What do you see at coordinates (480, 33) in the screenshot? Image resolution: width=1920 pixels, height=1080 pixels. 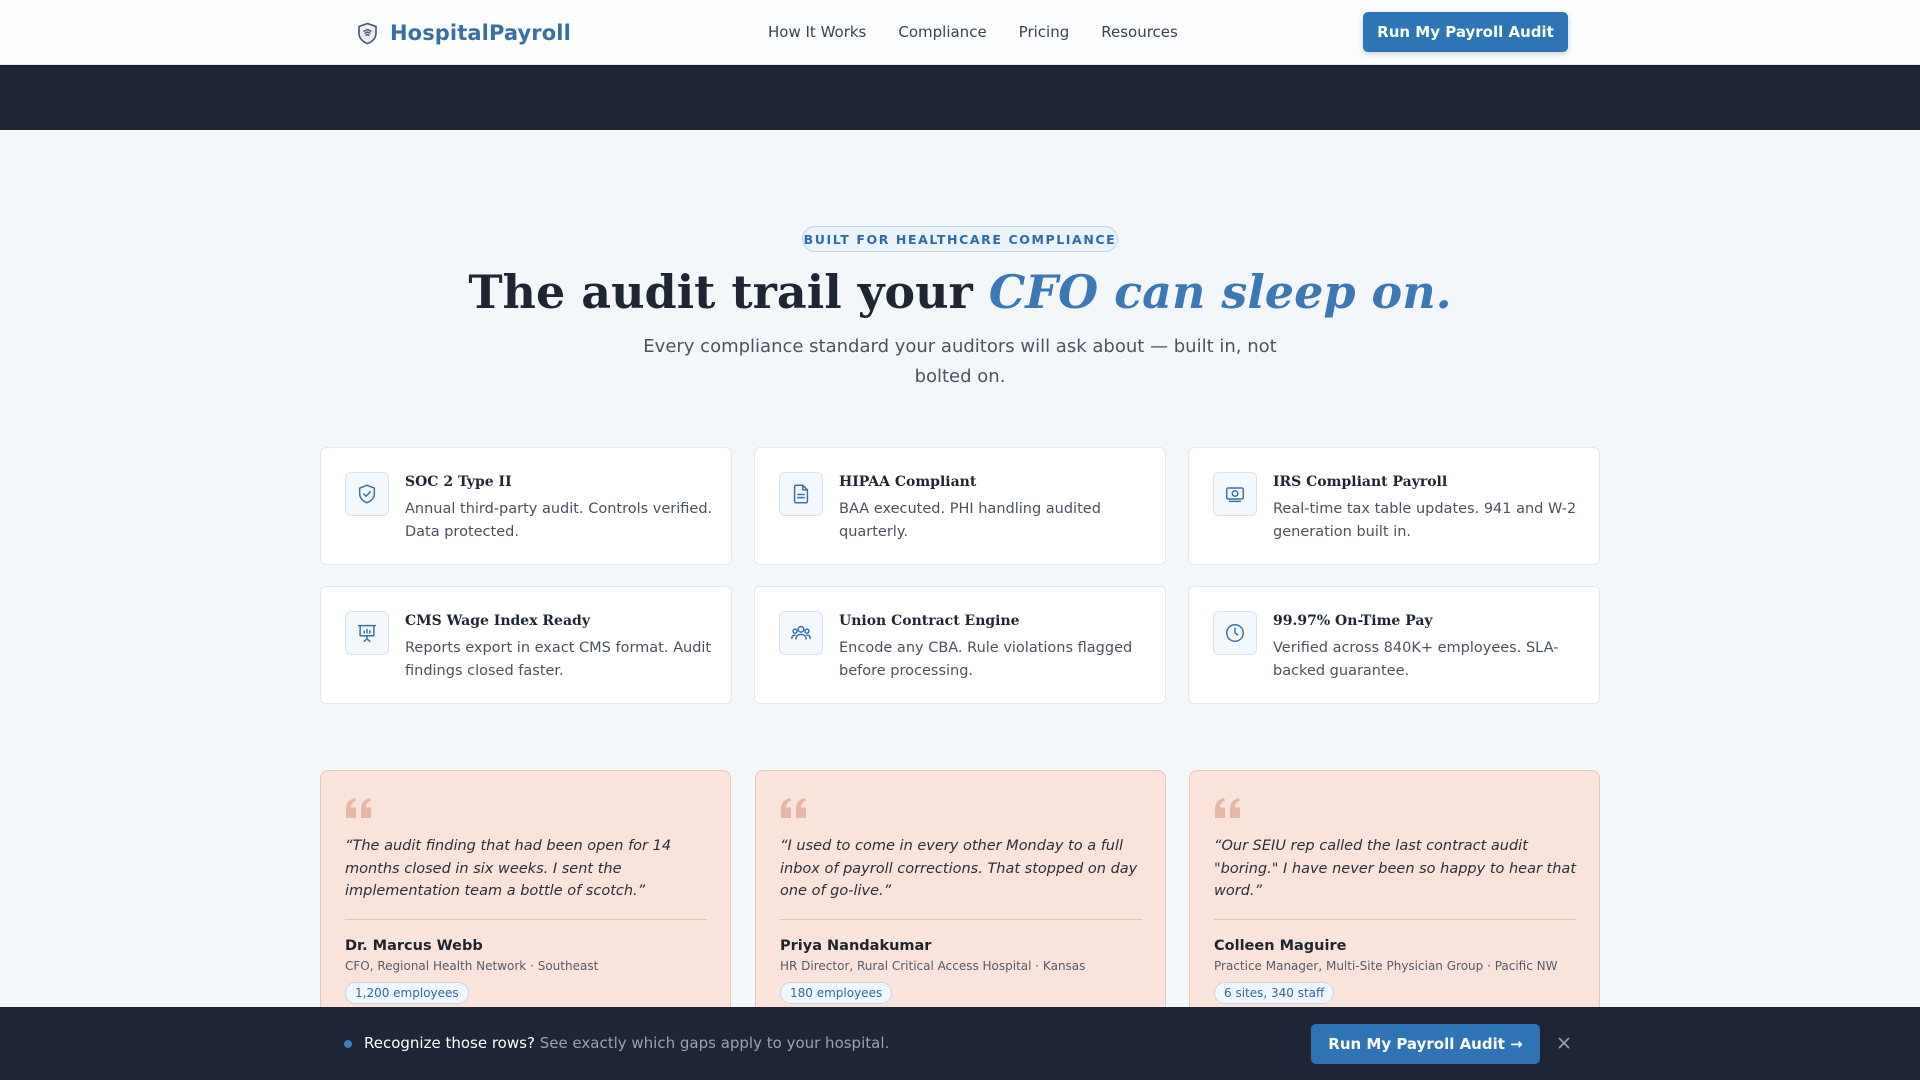 I see `brand-name: HospitalPayroll` at bounding box center [480, 33].